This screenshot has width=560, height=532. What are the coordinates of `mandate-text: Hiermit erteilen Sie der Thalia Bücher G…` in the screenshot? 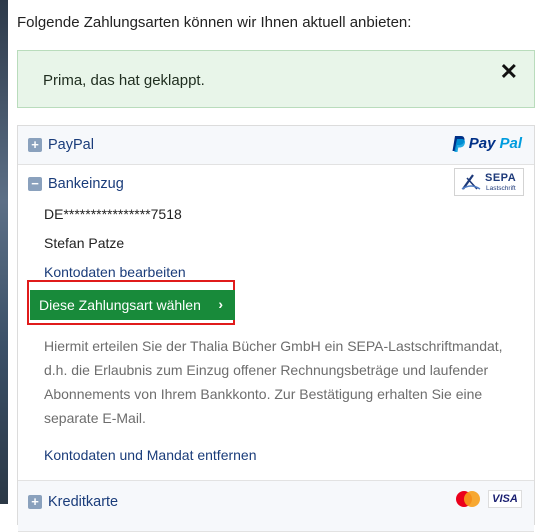 It's located at (273, 382).